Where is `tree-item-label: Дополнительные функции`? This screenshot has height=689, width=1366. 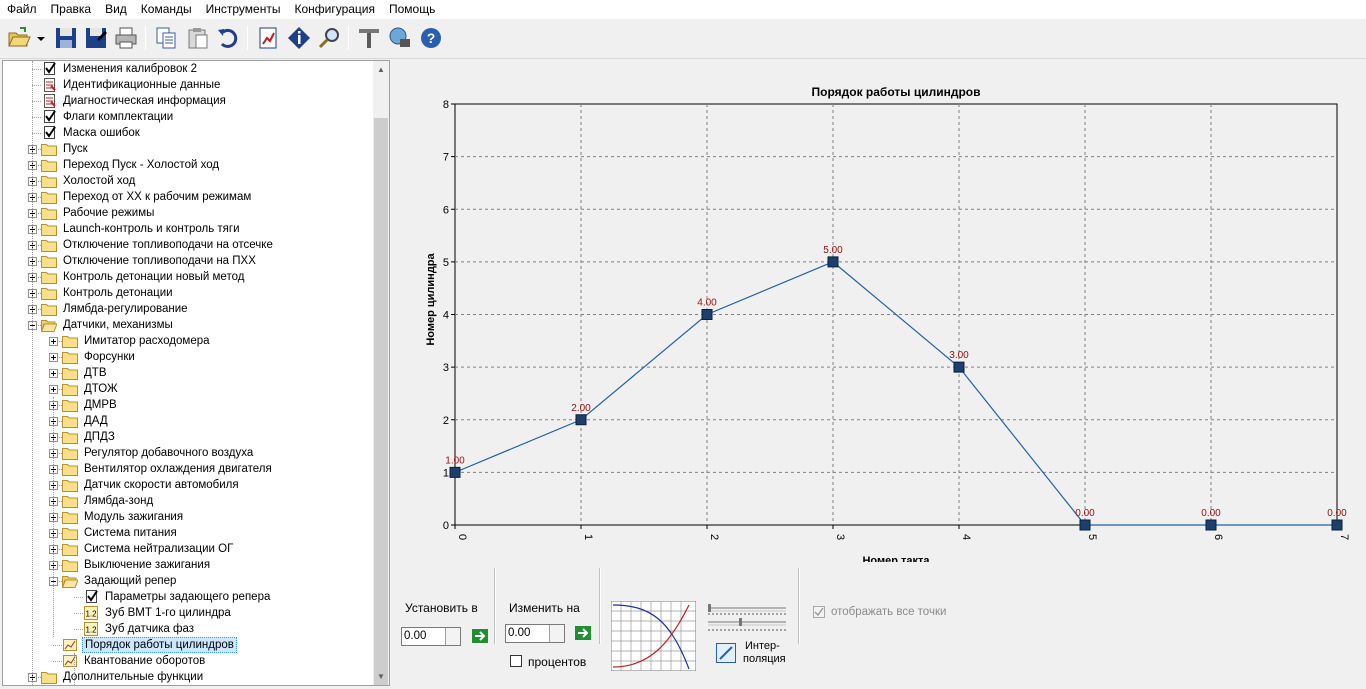
tree-item-label: Дополнительные функции is located at coordinates (133, 677).